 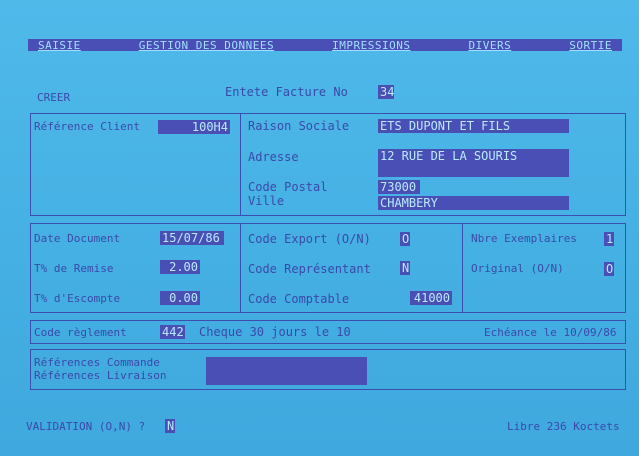 What do you see at coordinates (80, 332) in the screenshot?
I see `reglement-label: Code règlement` at bounding box center [80, 332].